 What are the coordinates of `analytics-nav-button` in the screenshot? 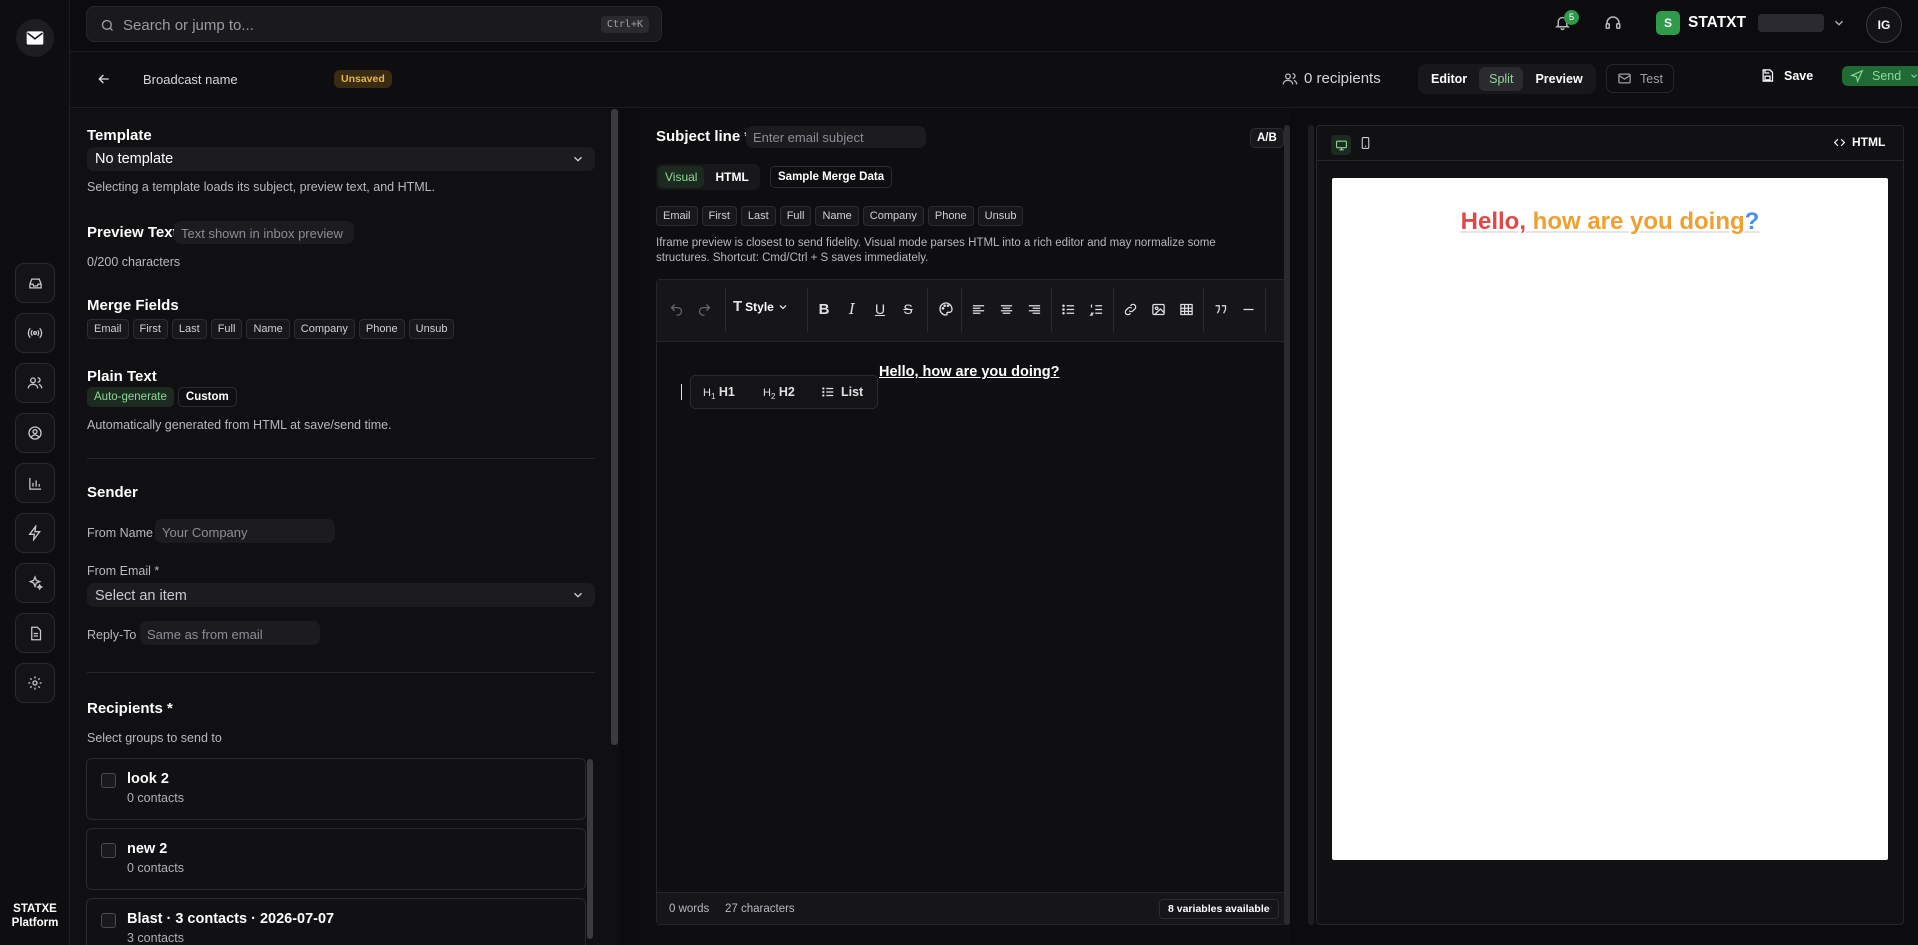 It's located at (35, 483).